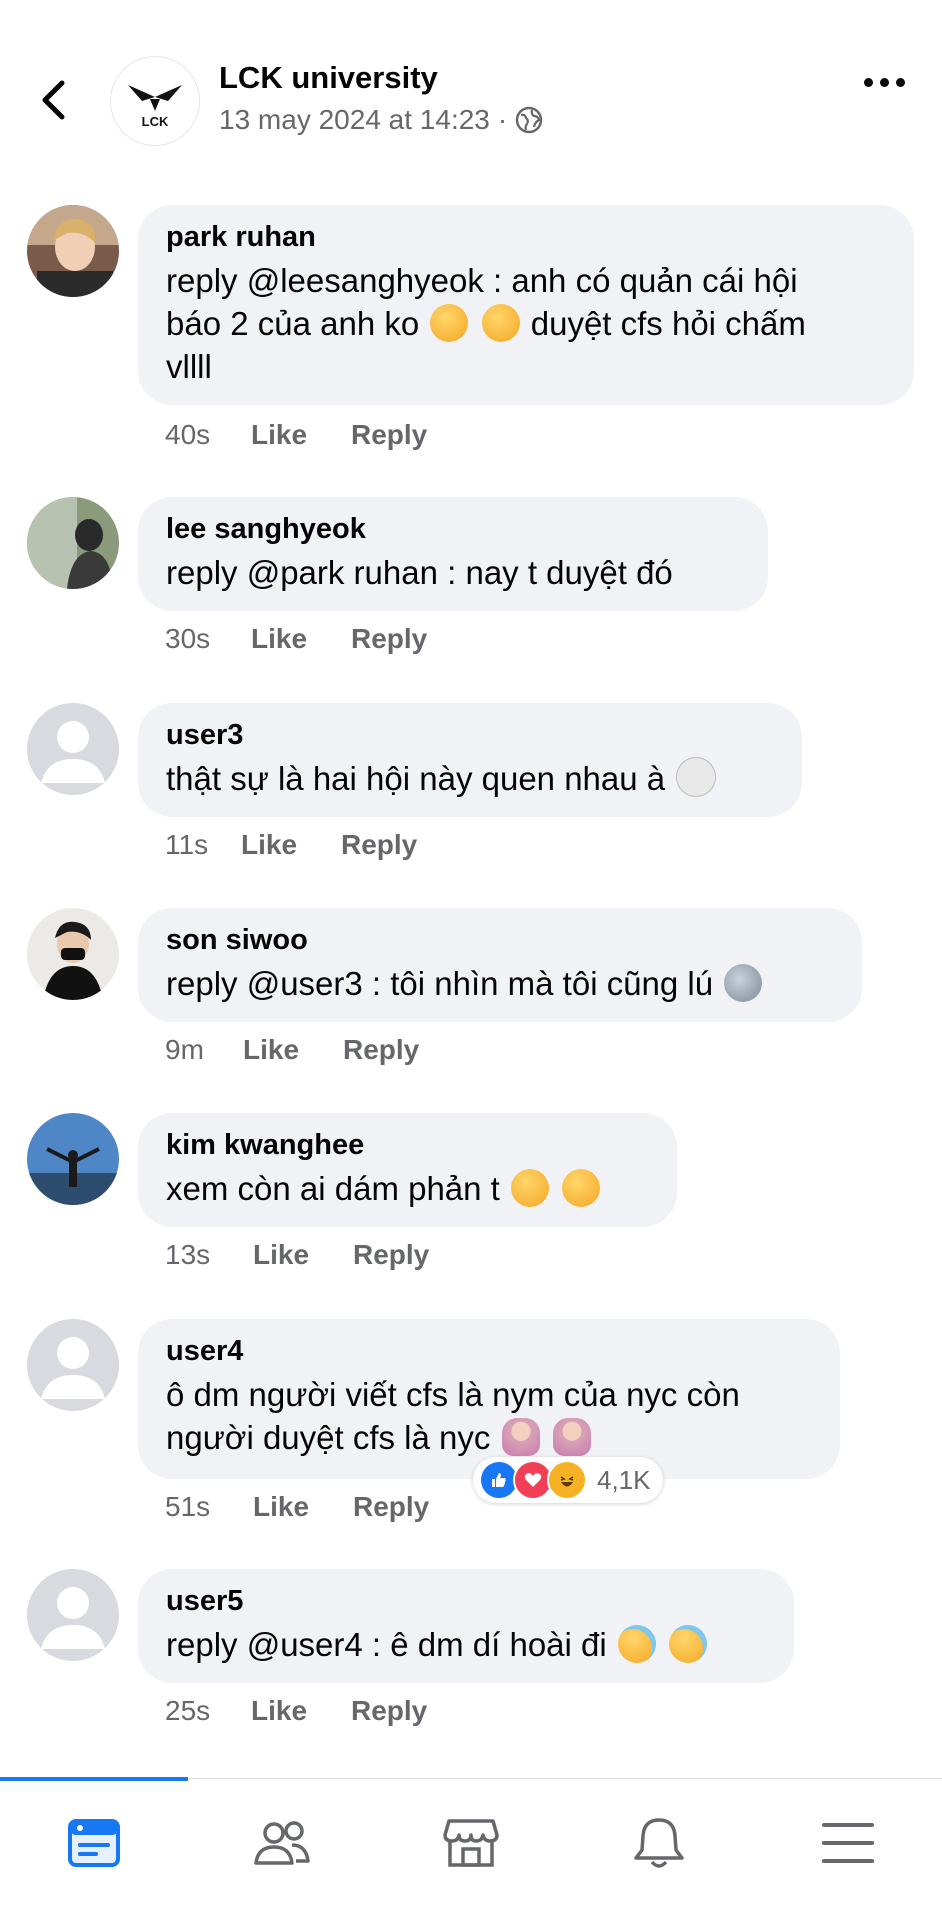 Image resolution: width=942 pixels, height=1921 pixels. I want to click on comment-text: xem còn ai dám phản t, so click(407, 1188).